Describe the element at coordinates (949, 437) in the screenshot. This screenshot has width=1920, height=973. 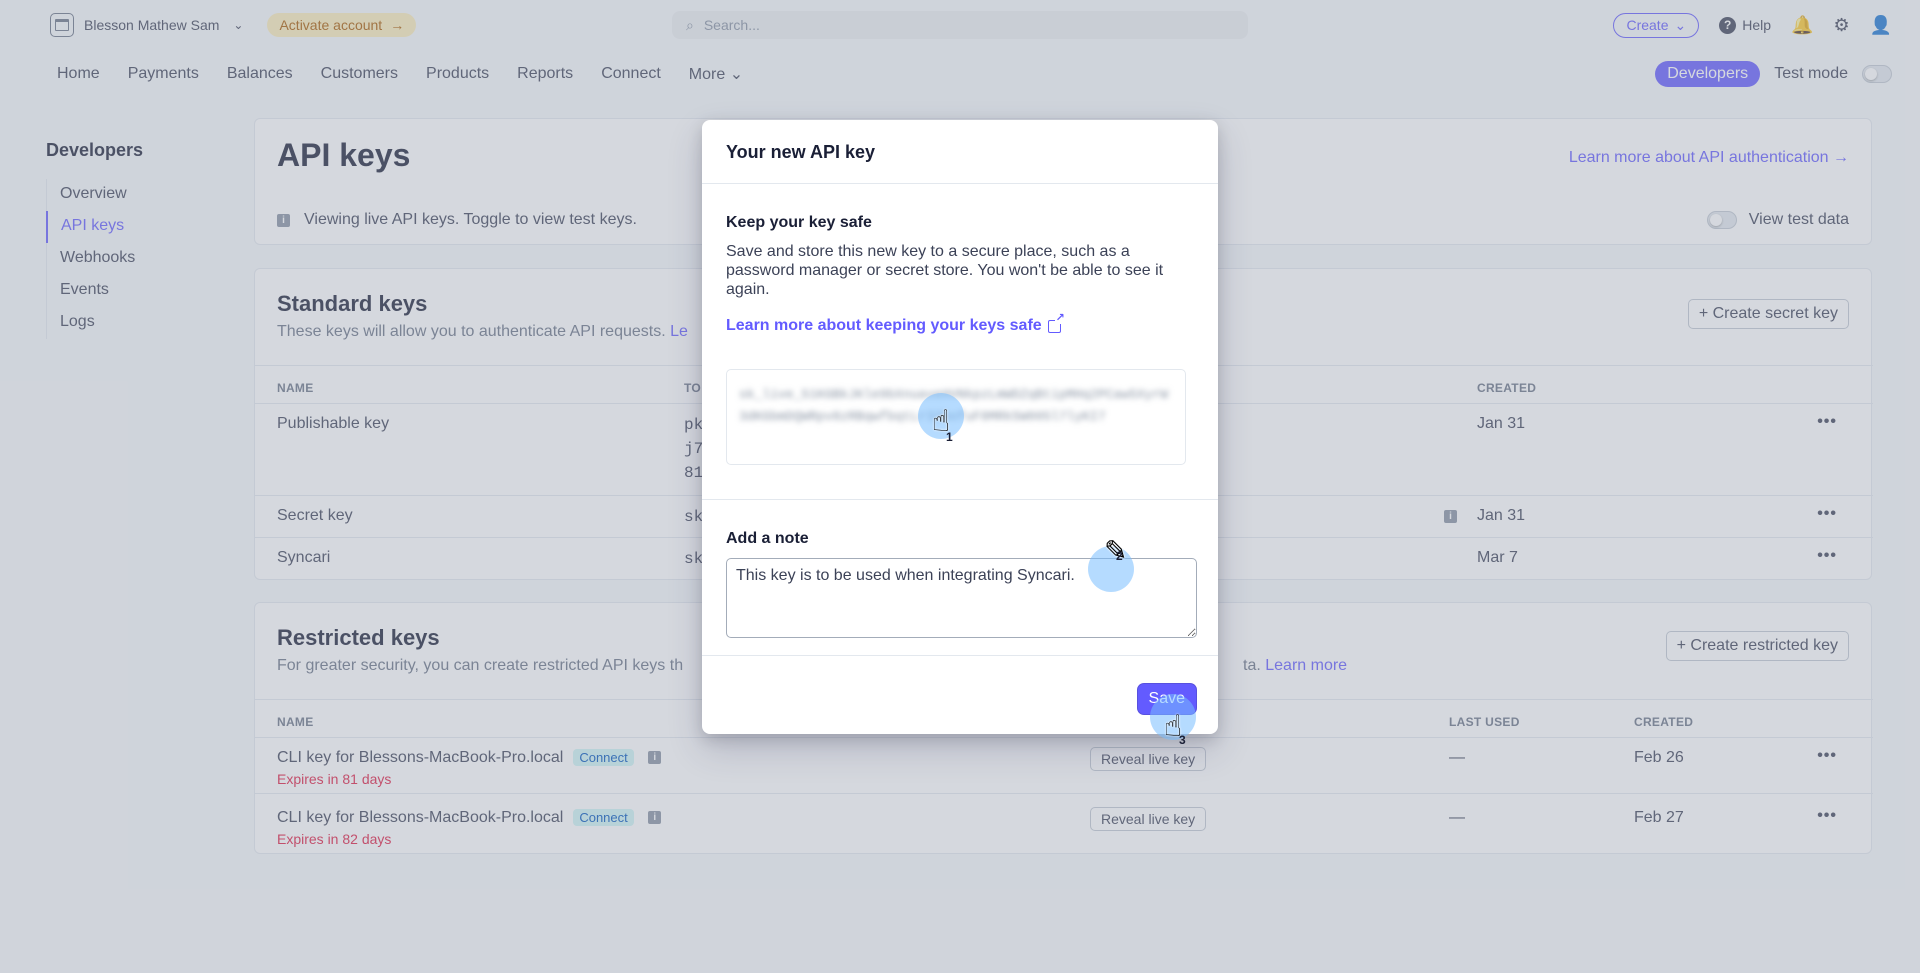
I see `step-number: 1` at that location.